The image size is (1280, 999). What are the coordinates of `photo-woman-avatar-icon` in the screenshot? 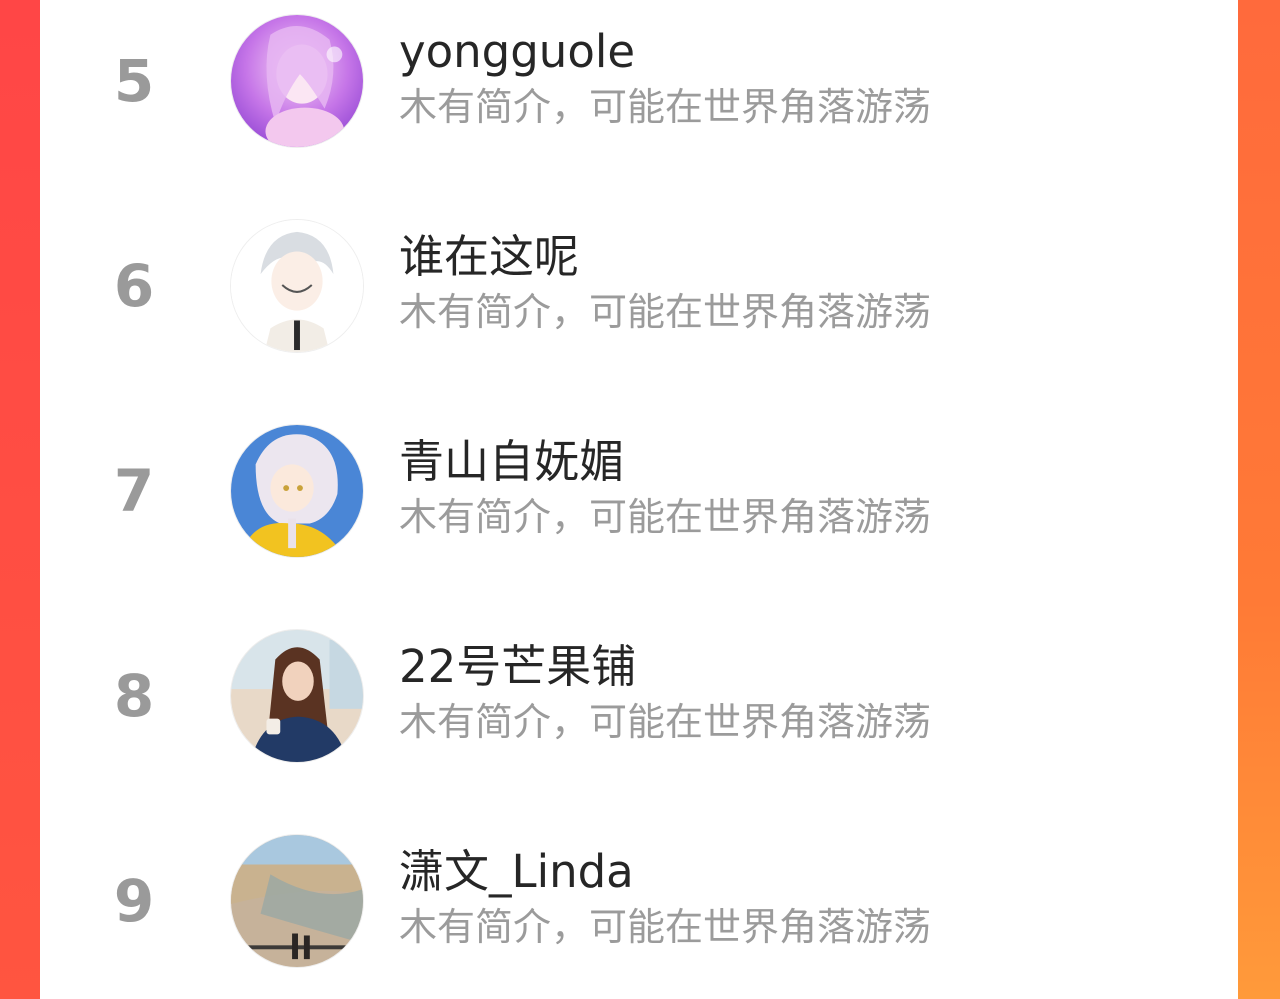 It's located at (297, 696).